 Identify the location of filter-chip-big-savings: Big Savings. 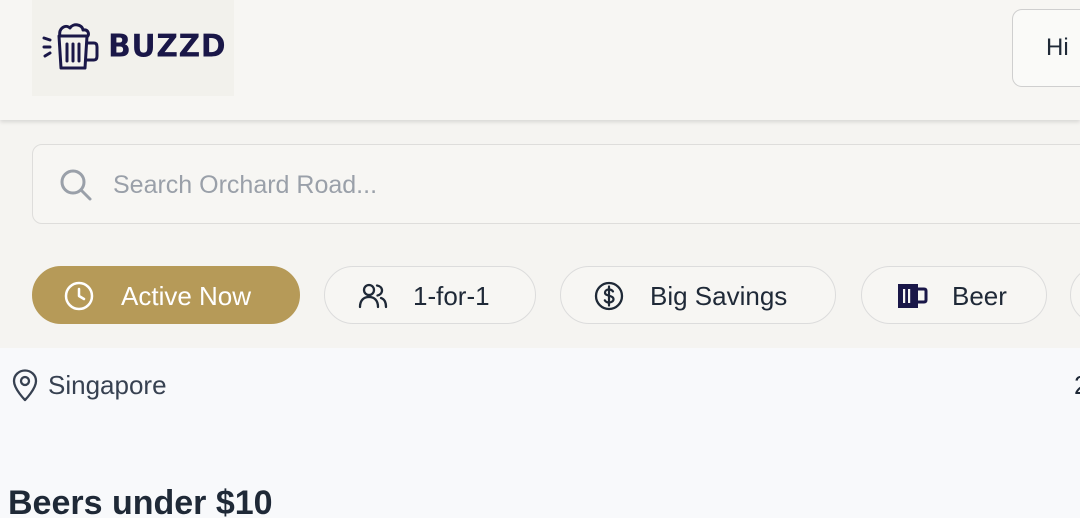
(698, 295).